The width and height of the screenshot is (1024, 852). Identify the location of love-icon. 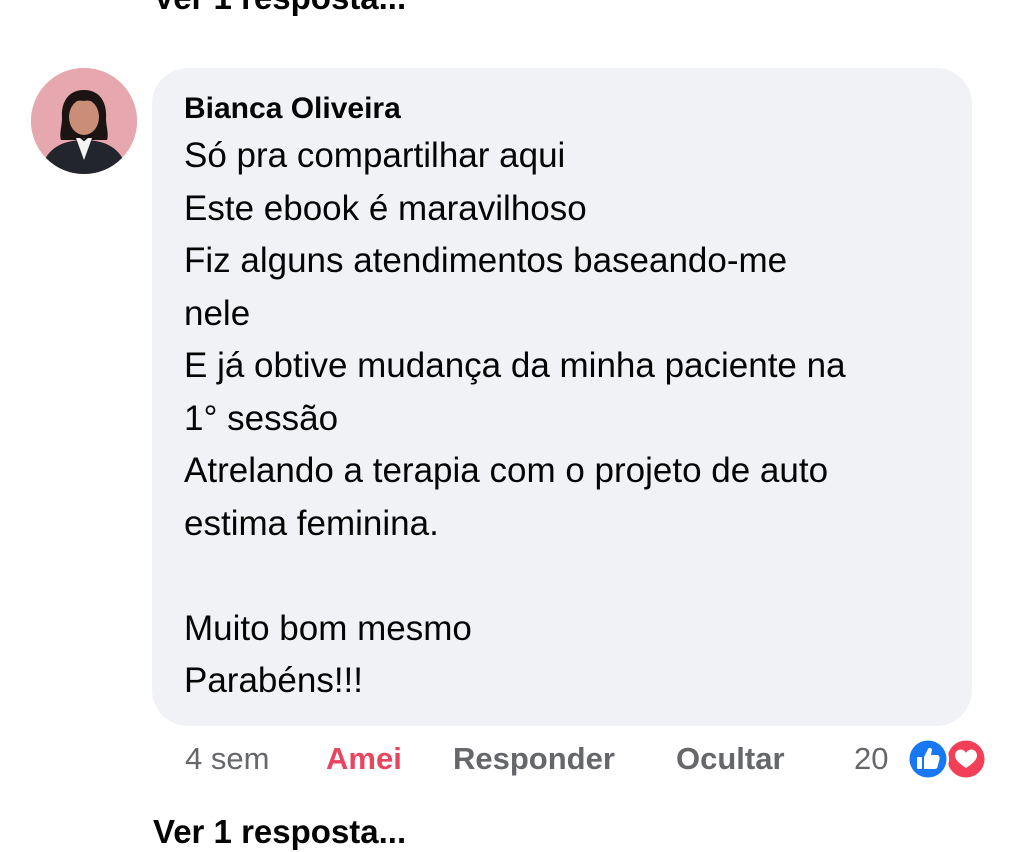
(966, 759).